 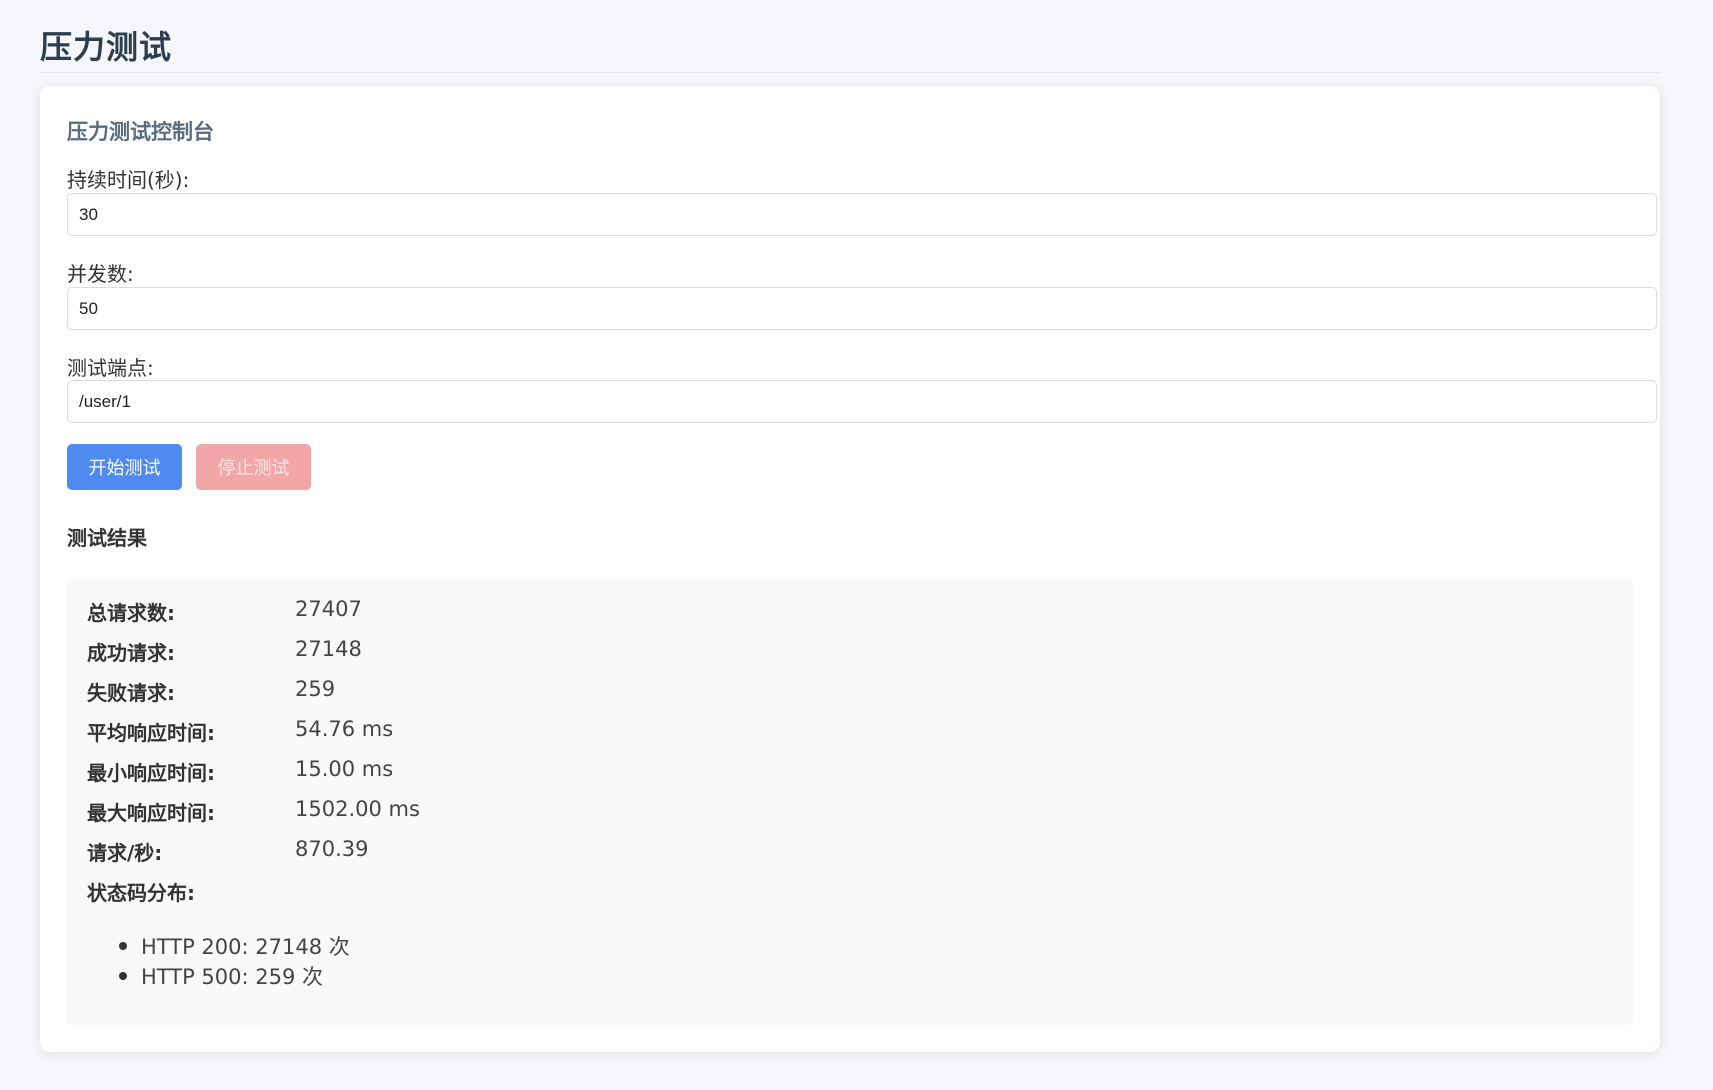 I want to click on title-divider, so click(x=850, y=72).